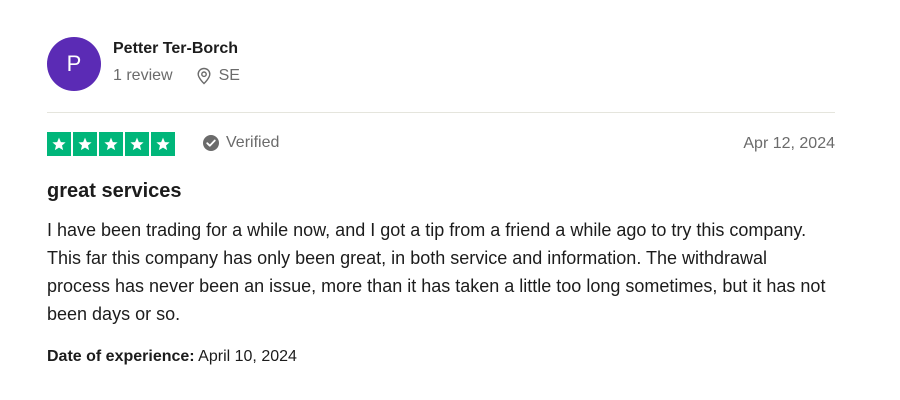 Image resolution: width=900 pixels, height=400 pixels. What do you see at coordinates (229, 75) in the screenshot?
I see `reviewer-country: SE` at bounding box center [229, 75].